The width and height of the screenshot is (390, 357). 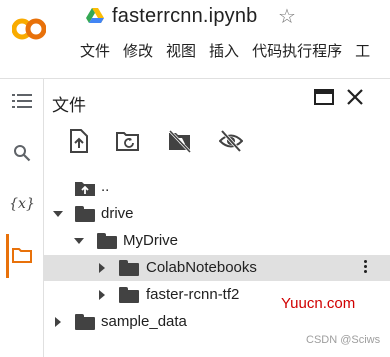 I want to click on tree-label-colabnotebooks: ColabNotebooks, so click(x=201, y=267).